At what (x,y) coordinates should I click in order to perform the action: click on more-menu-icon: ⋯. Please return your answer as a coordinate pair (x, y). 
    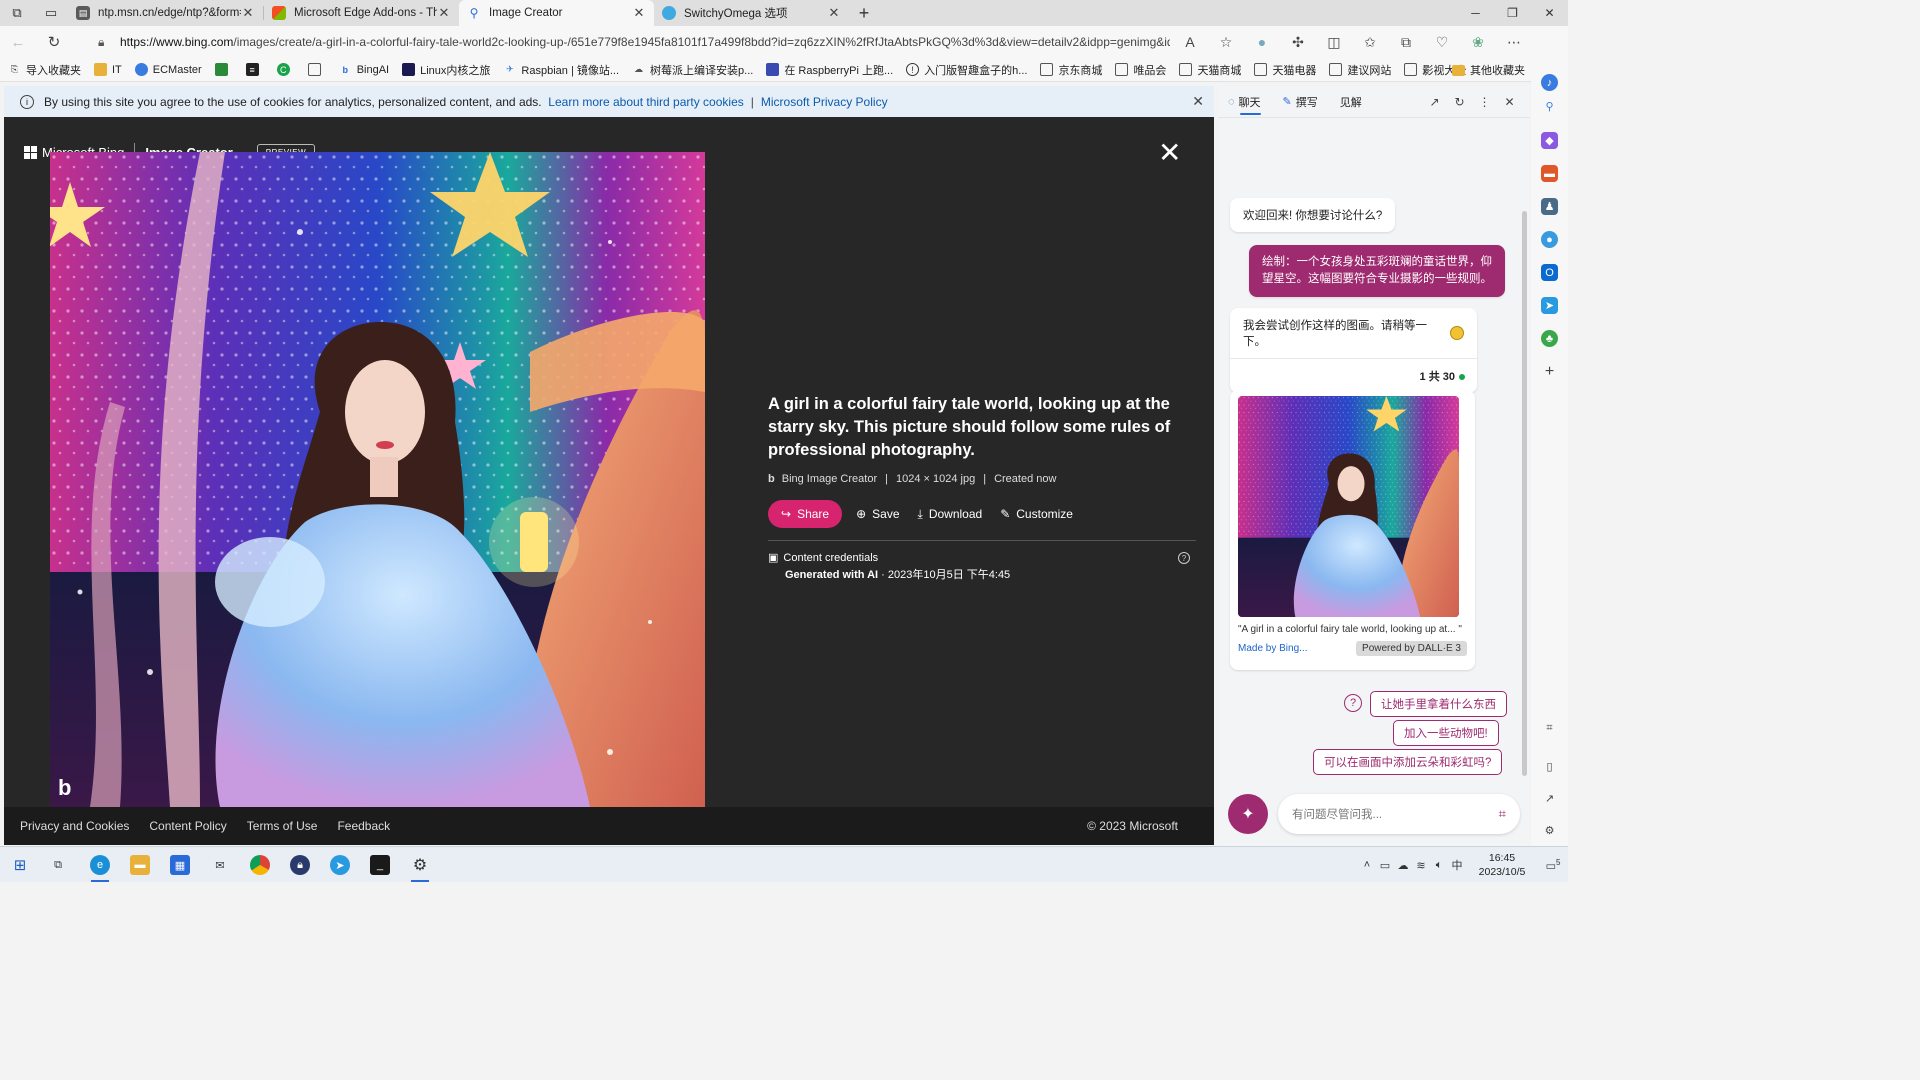
    Looking at the image, I should click on (1514, 42).